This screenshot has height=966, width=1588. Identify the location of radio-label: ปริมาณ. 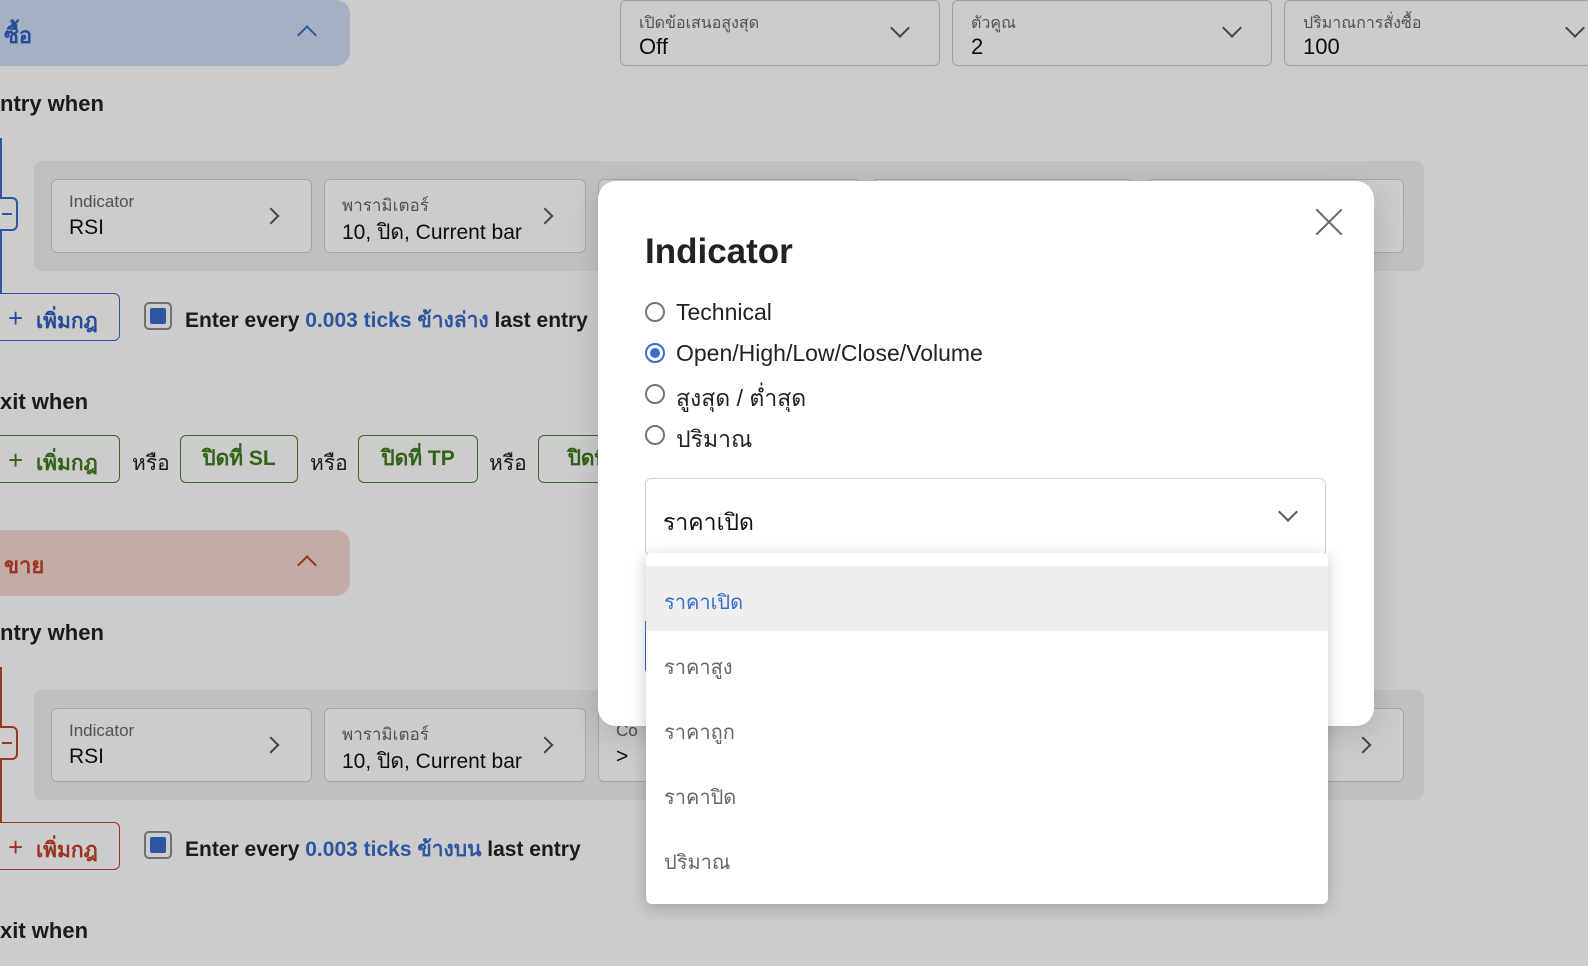
(714, 439).